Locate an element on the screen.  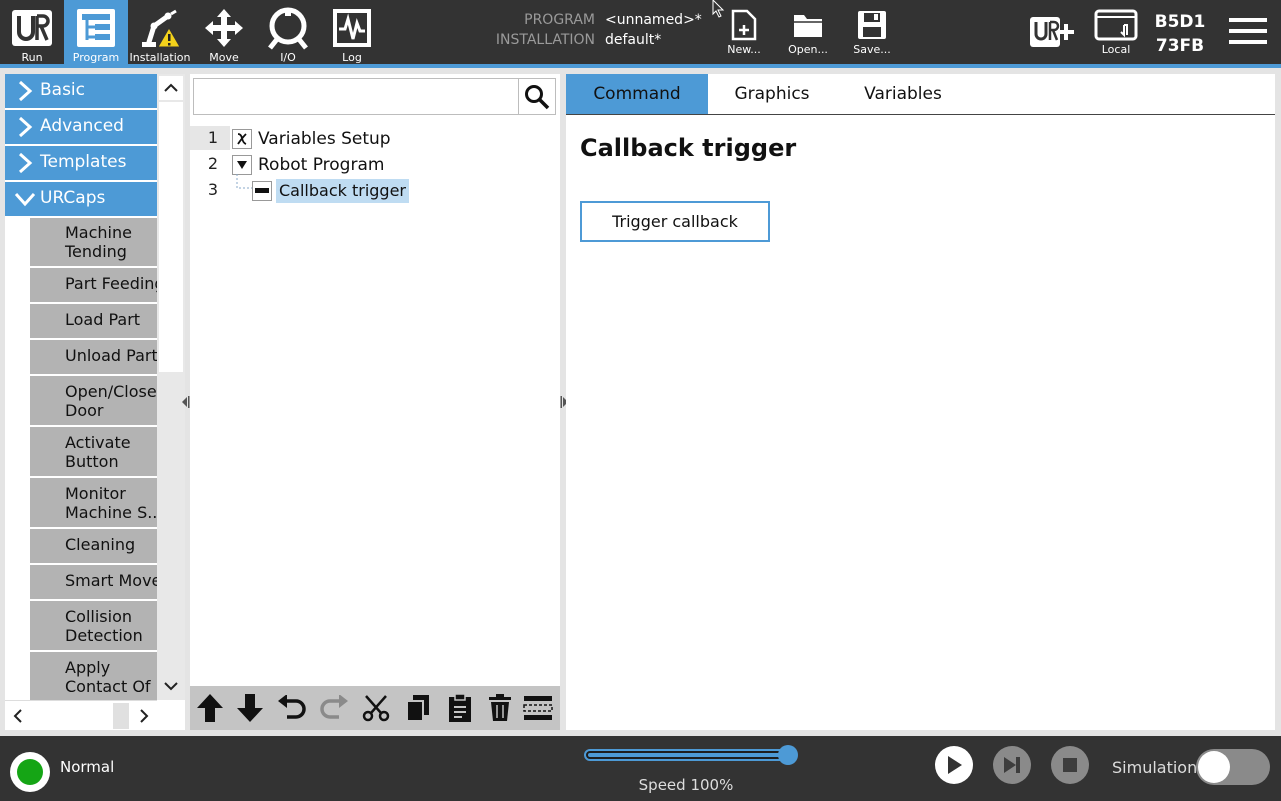
urcap-item-activate-button: Activate Button is located at coordinates (93, 451).